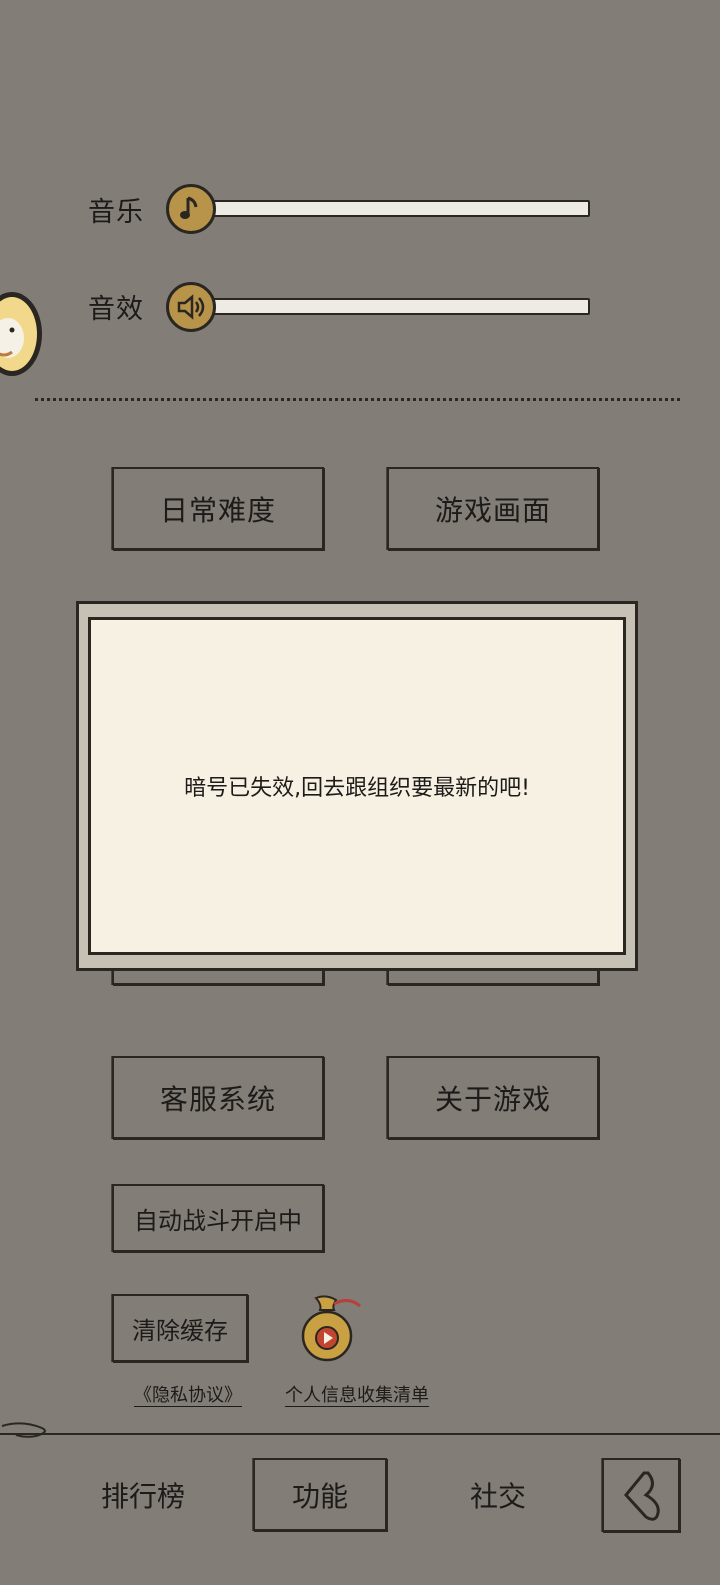 This screenshot has width=720, height=1585. I want to click on section-divider, so click(357, 399).